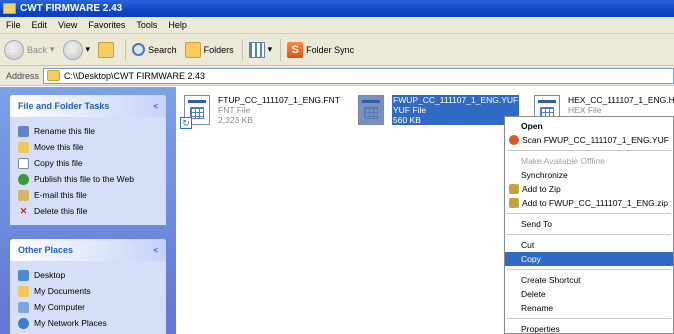 The width and height of the screenshot is (674, 334). Describe the element at coordinates (589, 126) in the screenshot. I see `menu-open: Open` at that location.